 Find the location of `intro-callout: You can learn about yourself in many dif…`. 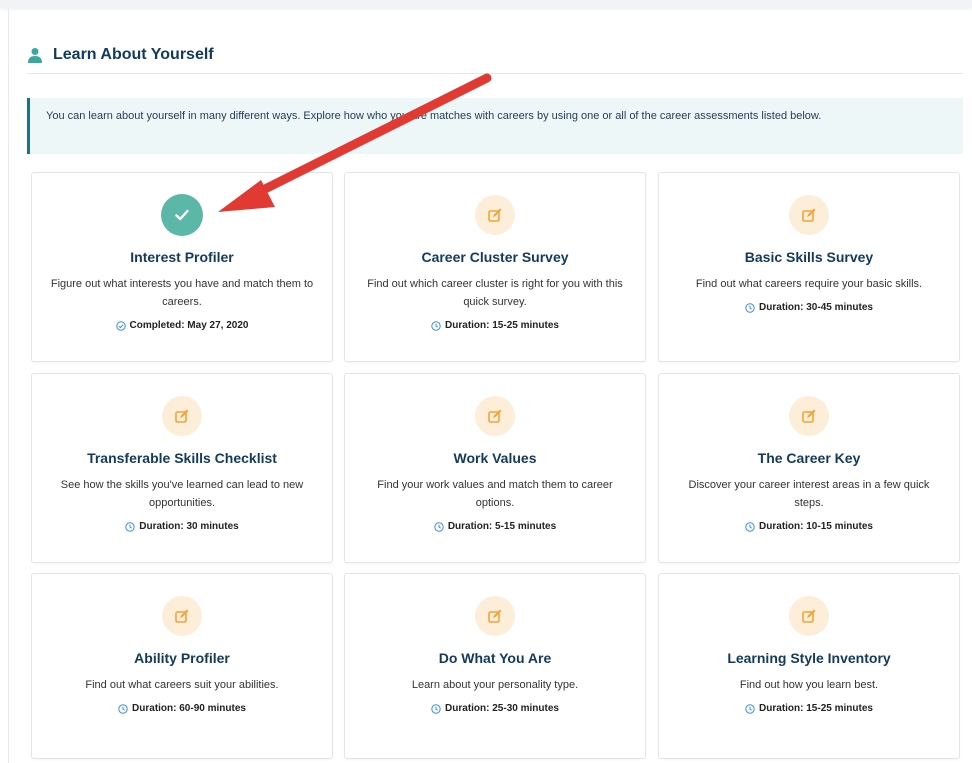

intro-callout: You can learn about yourself in many dif… is located at coordinates (495, 126).